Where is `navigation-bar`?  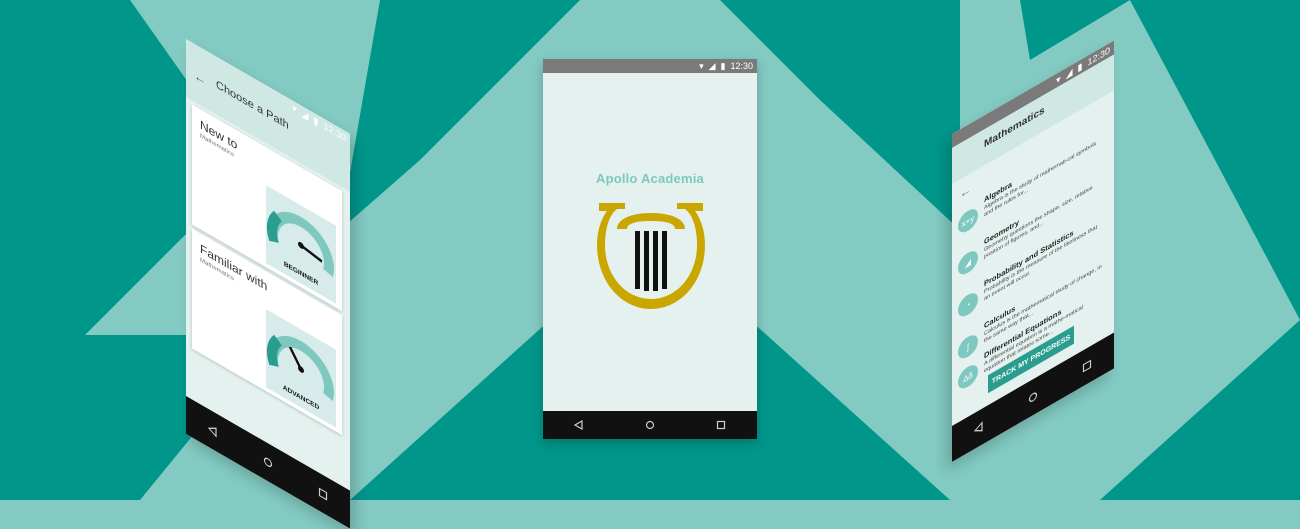
navigation-bar is located at coordinates (650, 425).